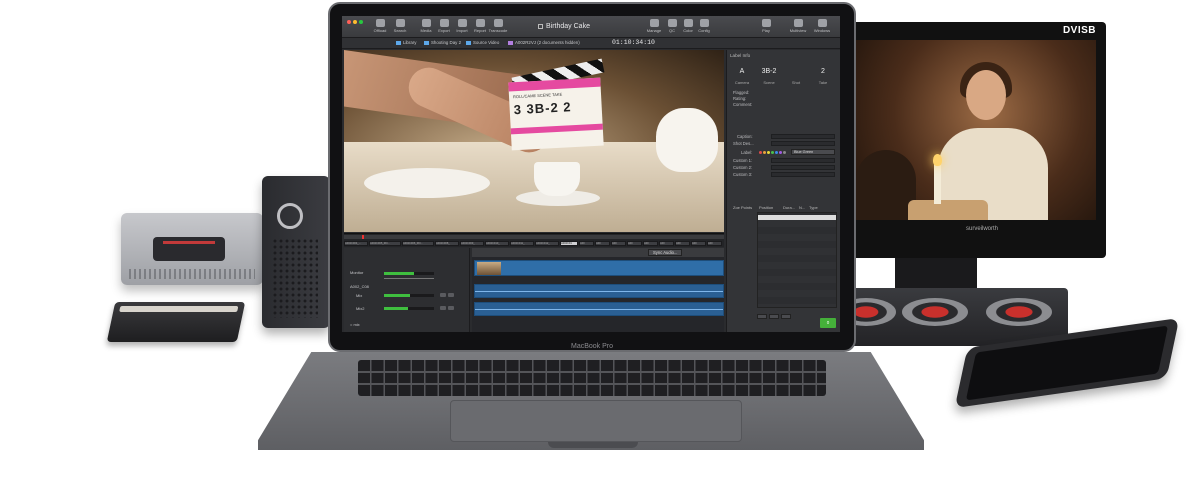  Describe the element at coordinates (654, 23) in the screenshot. I see `manage-icon` at that location.